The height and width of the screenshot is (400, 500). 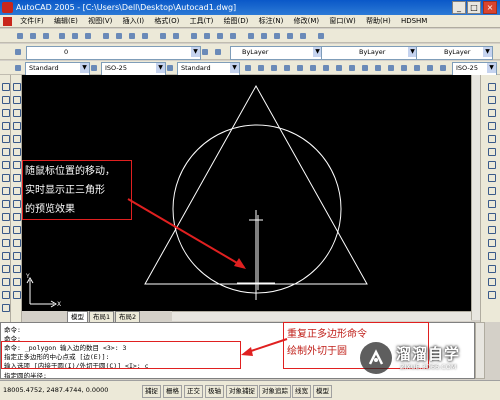 I want to click on snap-insert-icon, so click(x=16, y=242).